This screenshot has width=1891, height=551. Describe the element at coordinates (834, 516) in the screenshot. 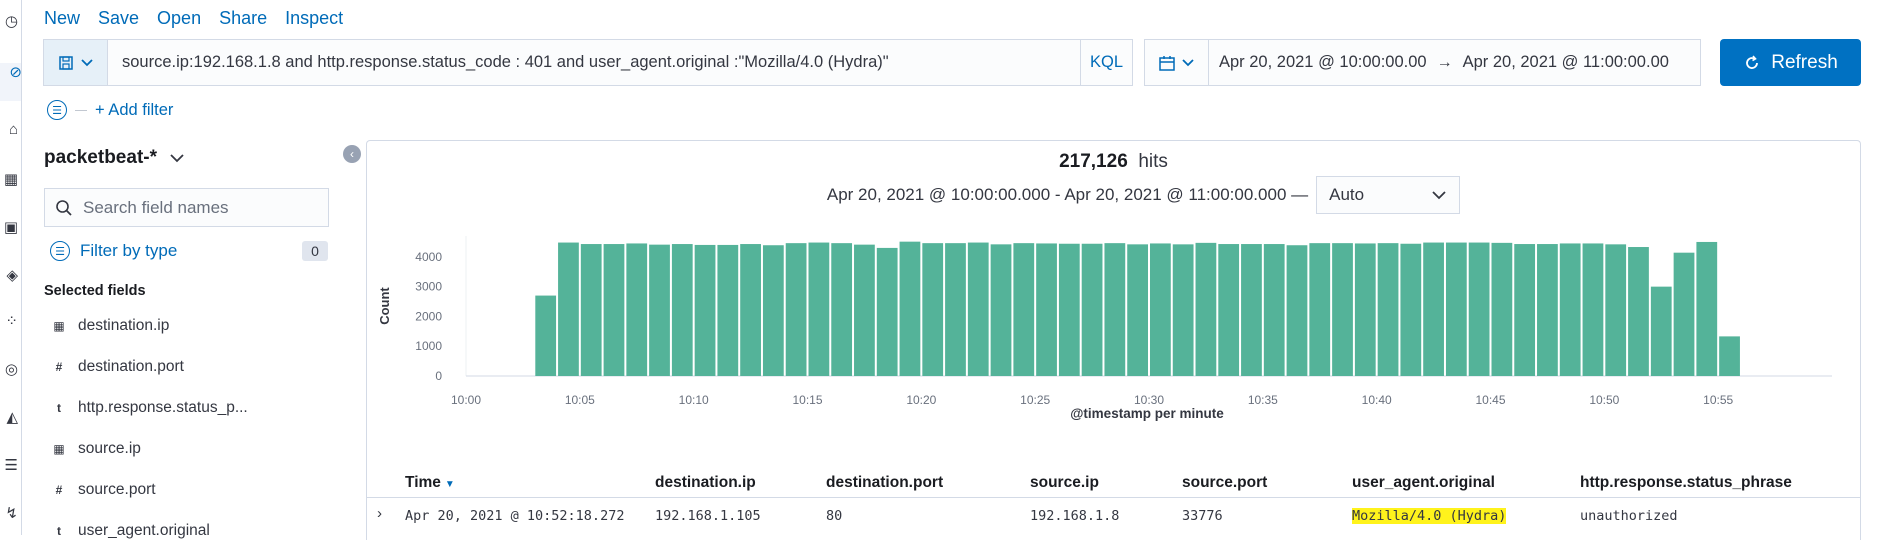

I see `cell-destination-port: 80` at that location.